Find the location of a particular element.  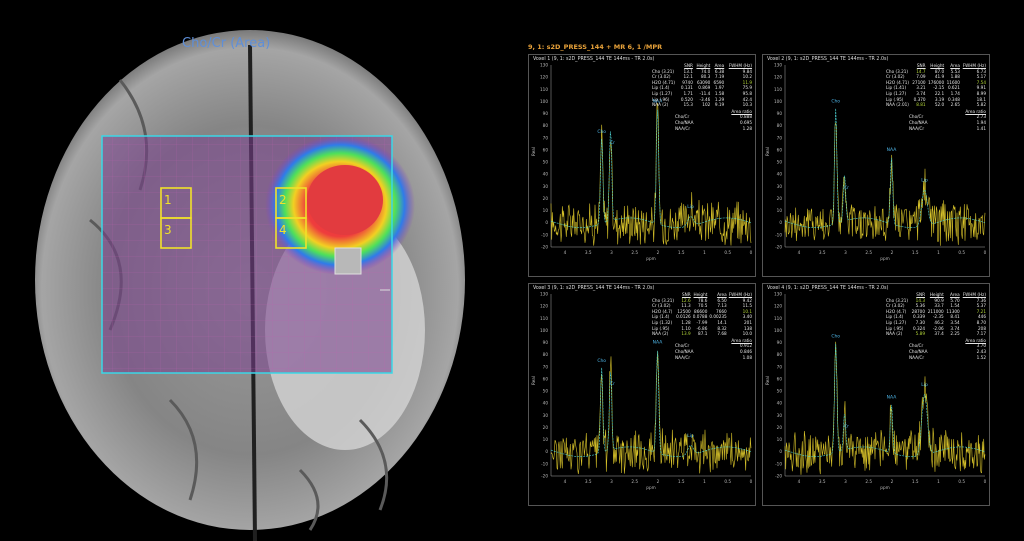

series-header: 9, 1: s2D_PRESS_144 + MR 6, 1 /MPR is located at coordinates (595, 47).